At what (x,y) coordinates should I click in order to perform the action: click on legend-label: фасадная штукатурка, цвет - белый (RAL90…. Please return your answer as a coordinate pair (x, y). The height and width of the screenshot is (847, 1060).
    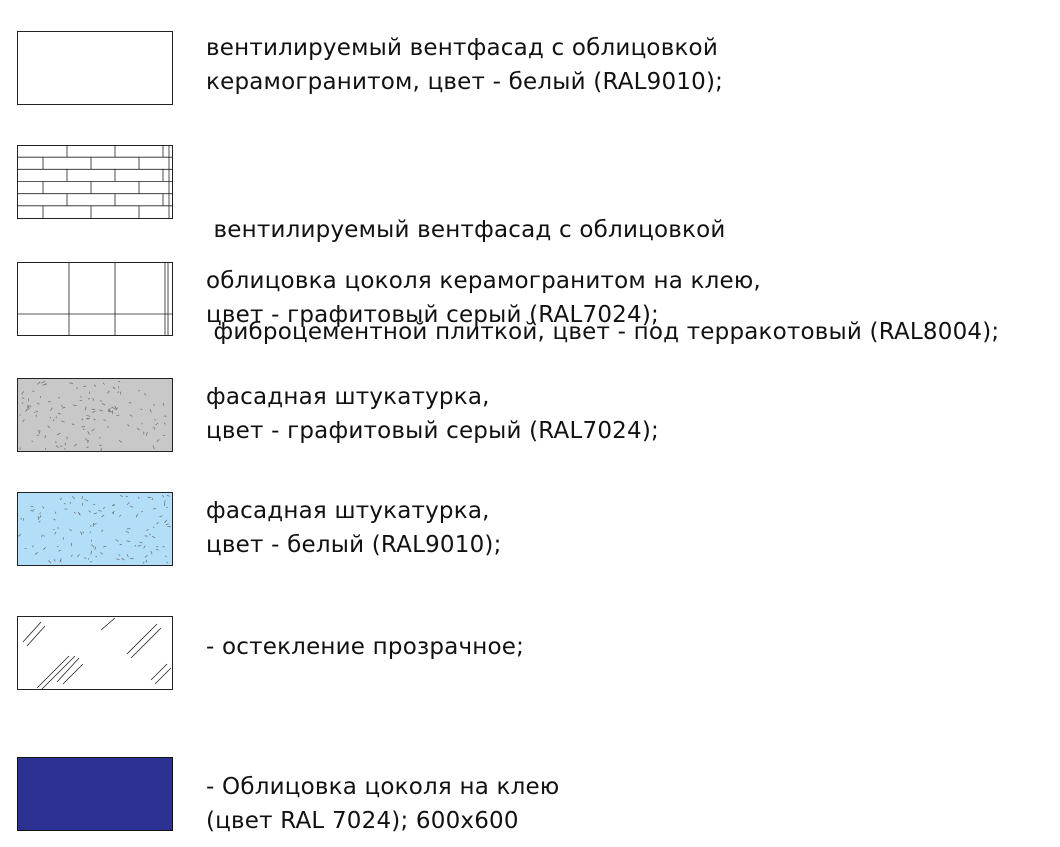
    Looking at the image, I should click on (354, 528).